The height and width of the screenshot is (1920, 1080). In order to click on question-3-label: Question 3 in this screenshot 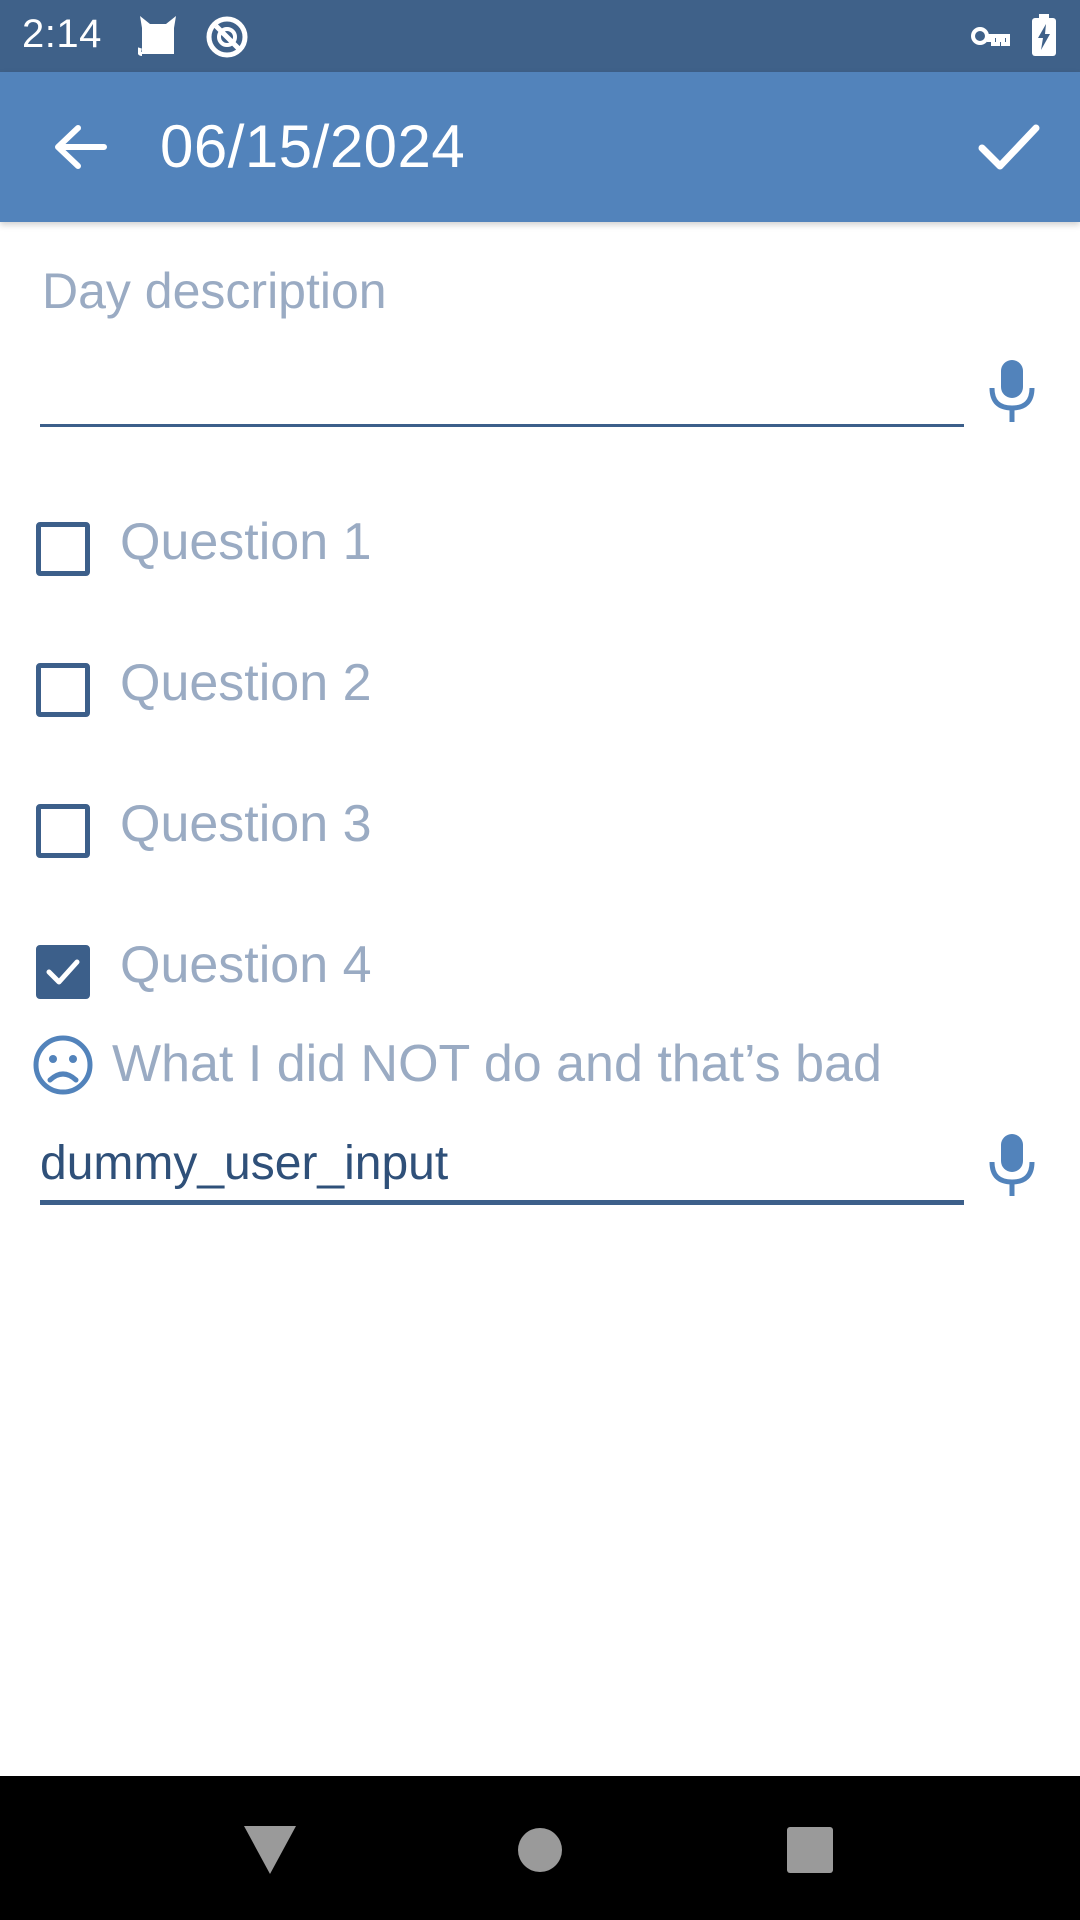, I will do `click(246, 824)`.